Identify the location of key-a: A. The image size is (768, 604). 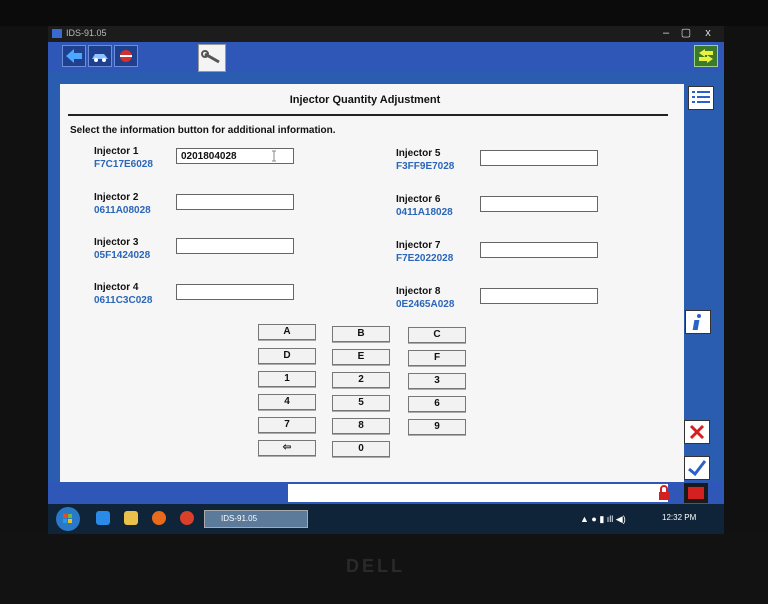
(287, 332).